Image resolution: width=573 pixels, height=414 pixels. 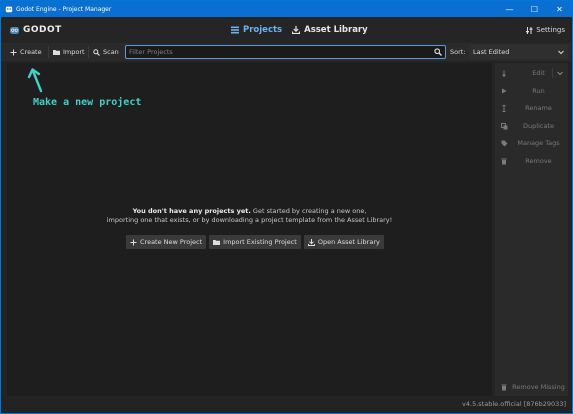 I want to click on remove-label: Remove, so click(x=538, y=161).